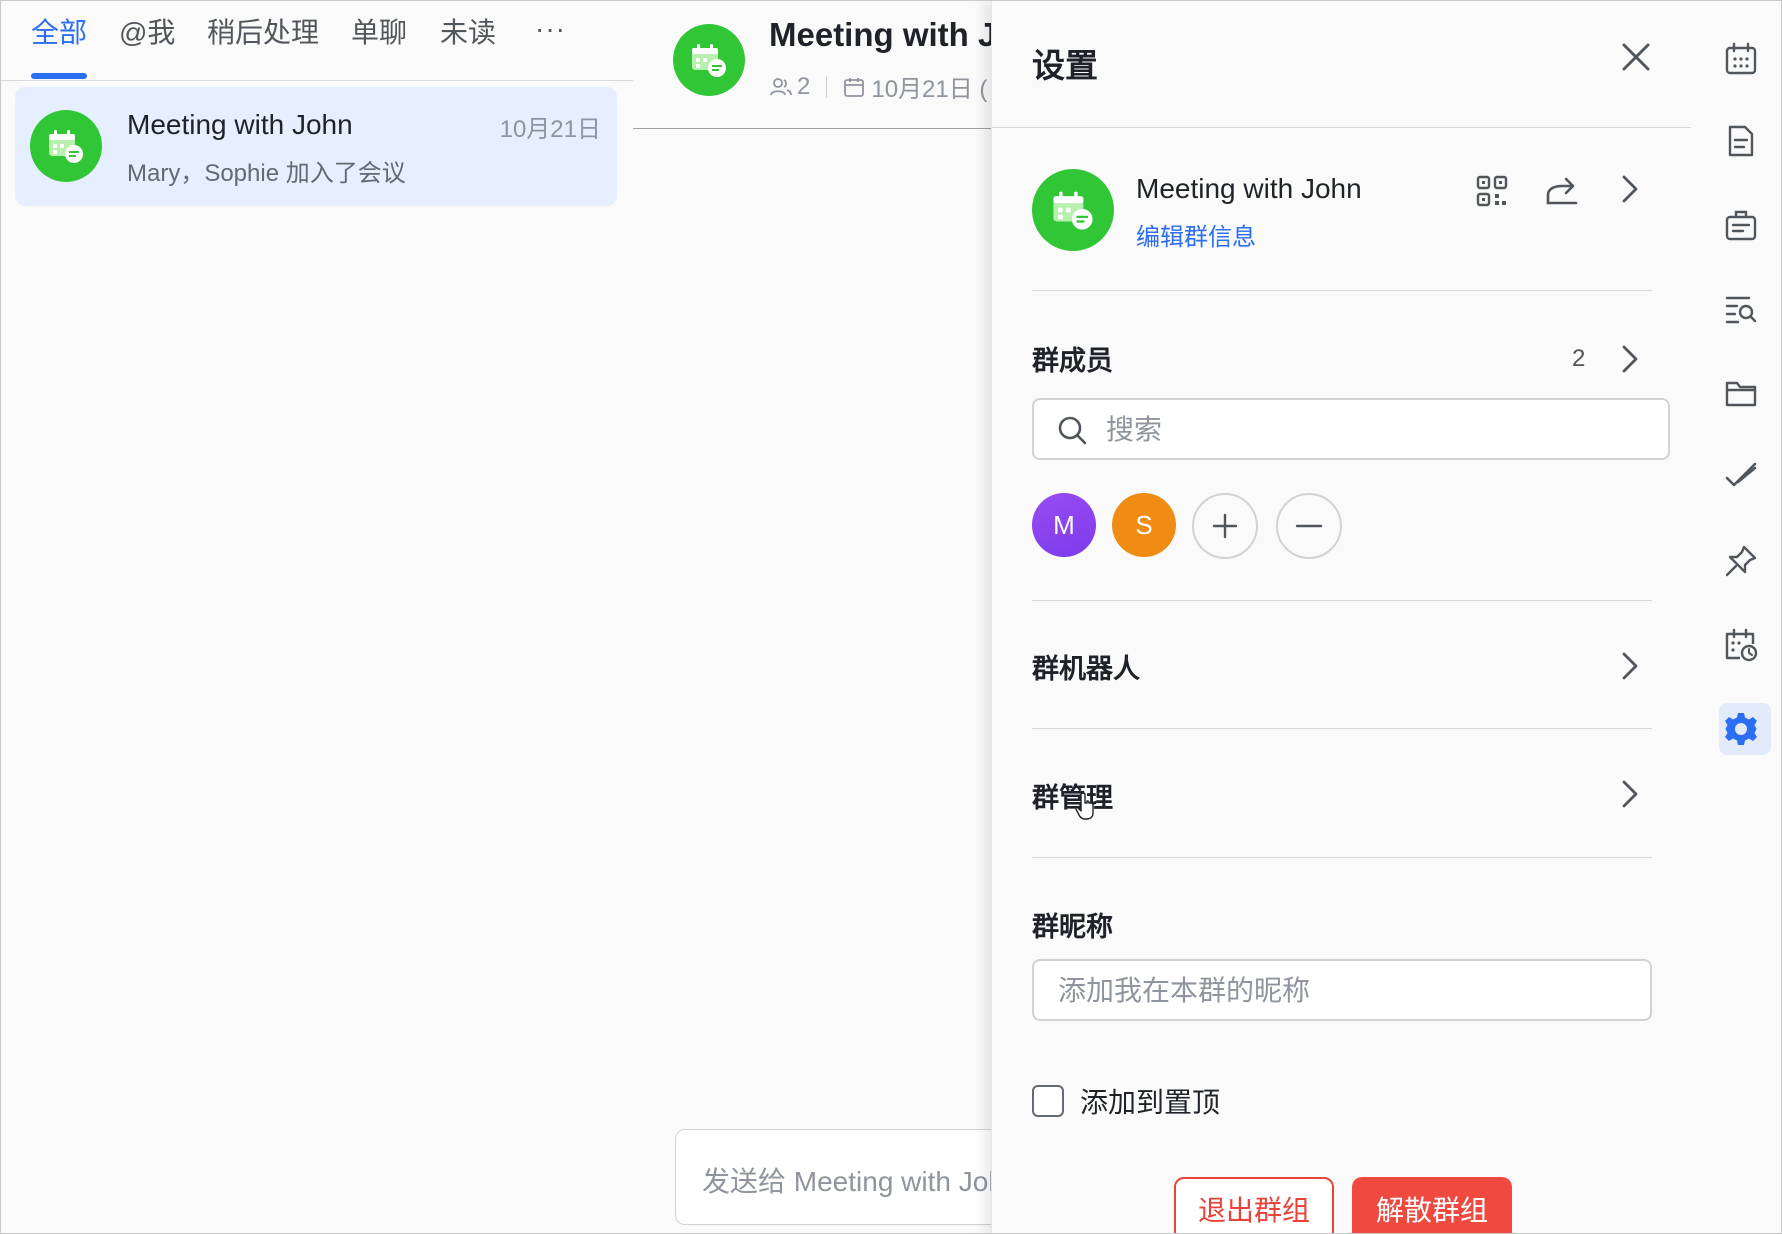 This screenshot has width=1782, height=1234. I want to click on calendar-clock-icon, so click(1741, 645).